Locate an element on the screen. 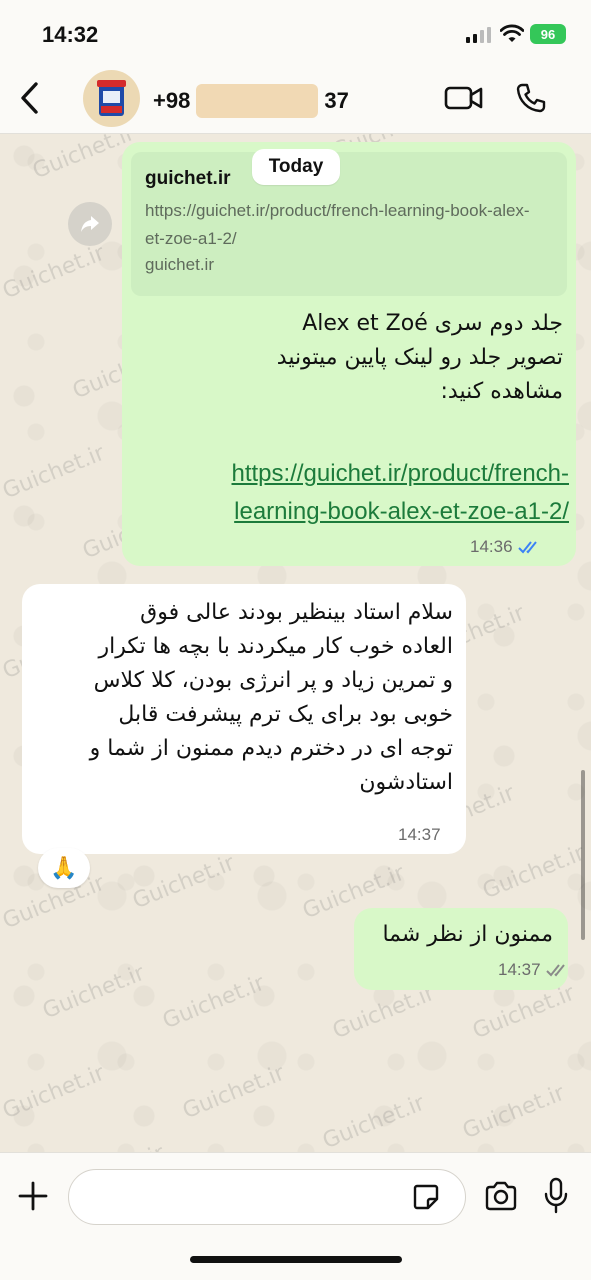 This screenshot has height=1280, width=591. contact-name-prefix: +98 is located at coordinates (172, 100).